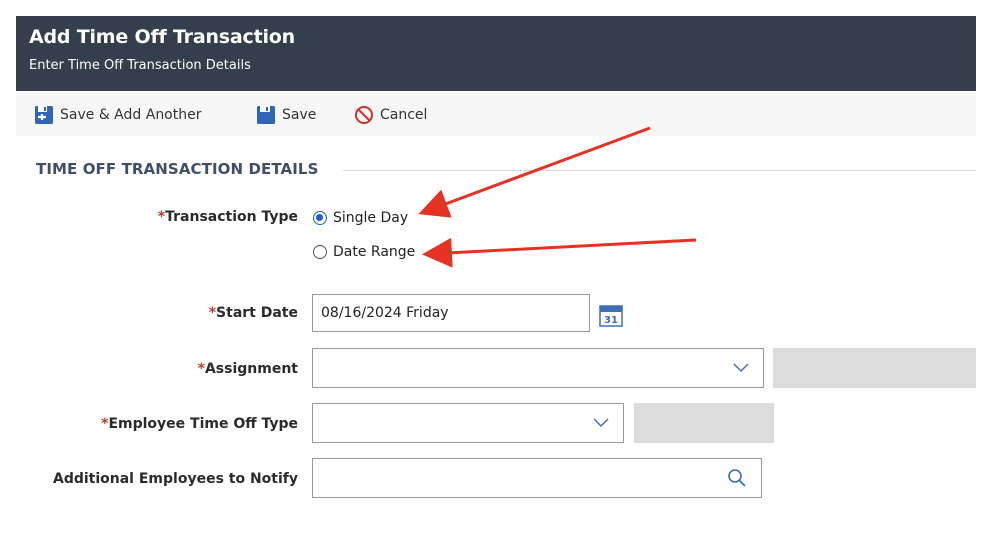 The image size is (996, 540). What do you see at coordinates (611, 320) in the screenshot?
I see `calendar-day-number: 31` at bounding box center [611, 320].